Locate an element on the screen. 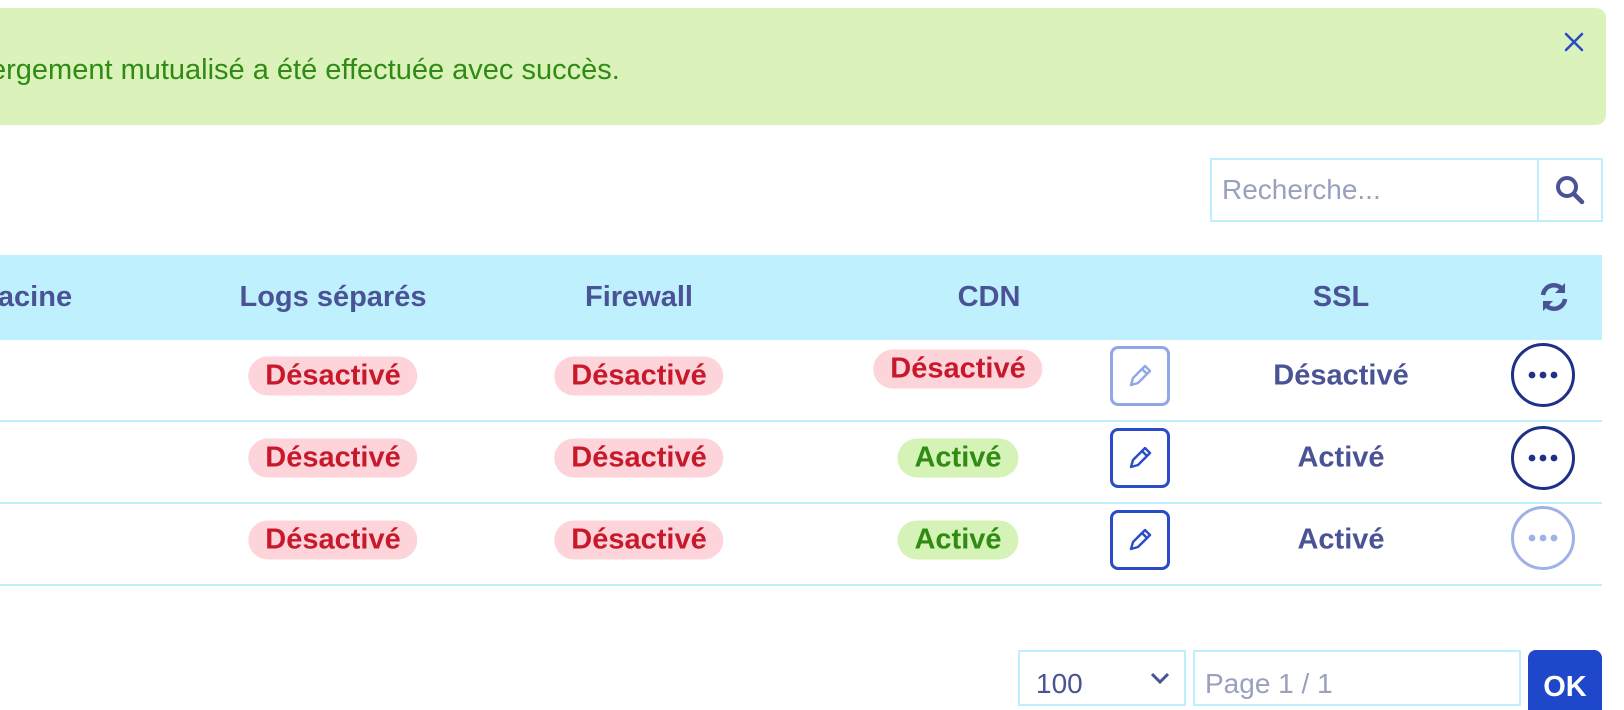 This screenshot has width=1624, height=710. column-header-logs: Logs séparés is located at coordinates (333, 297).